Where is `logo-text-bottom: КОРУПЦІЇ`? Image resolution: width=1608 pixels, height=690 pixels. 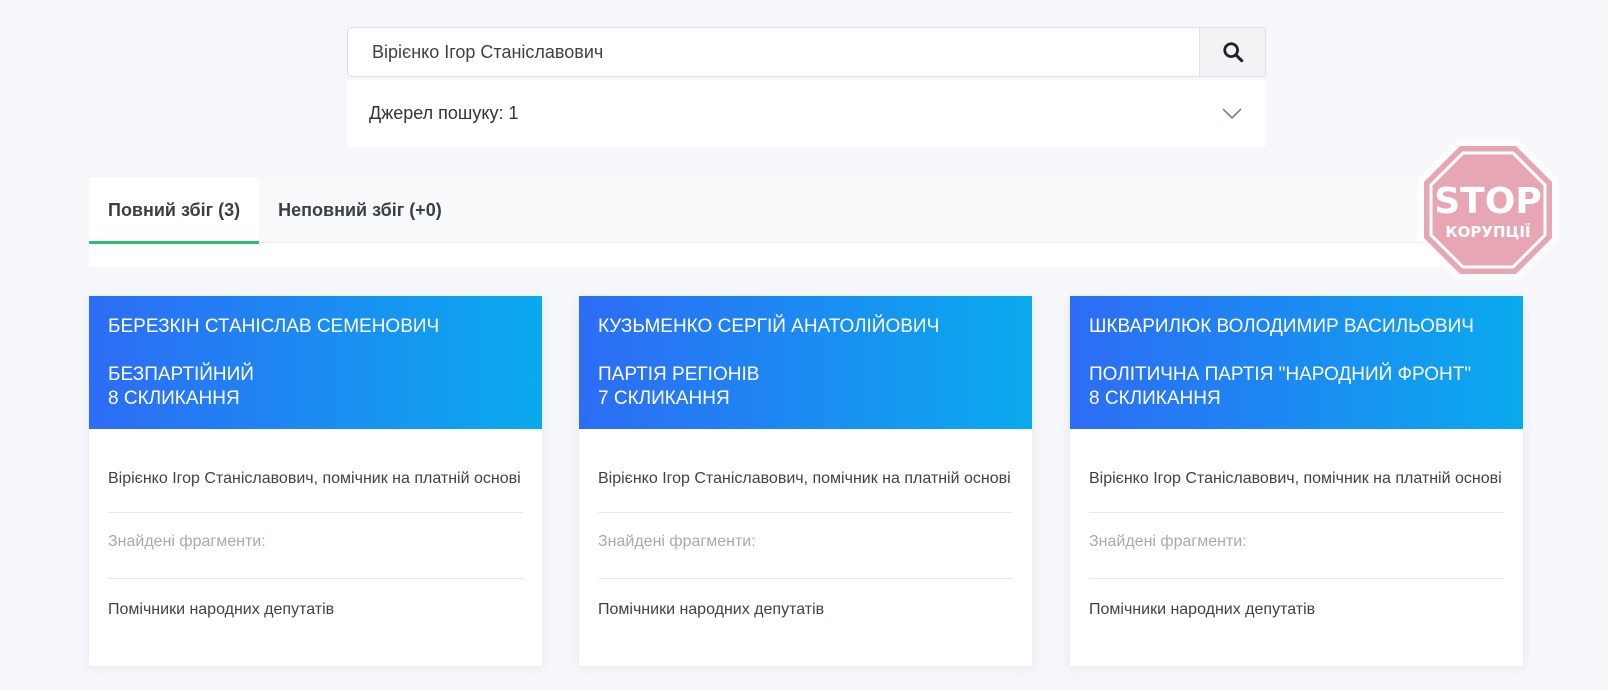
logo-text-bottom: КОРУПЦІЇ is located at coordinates (1488, 231).